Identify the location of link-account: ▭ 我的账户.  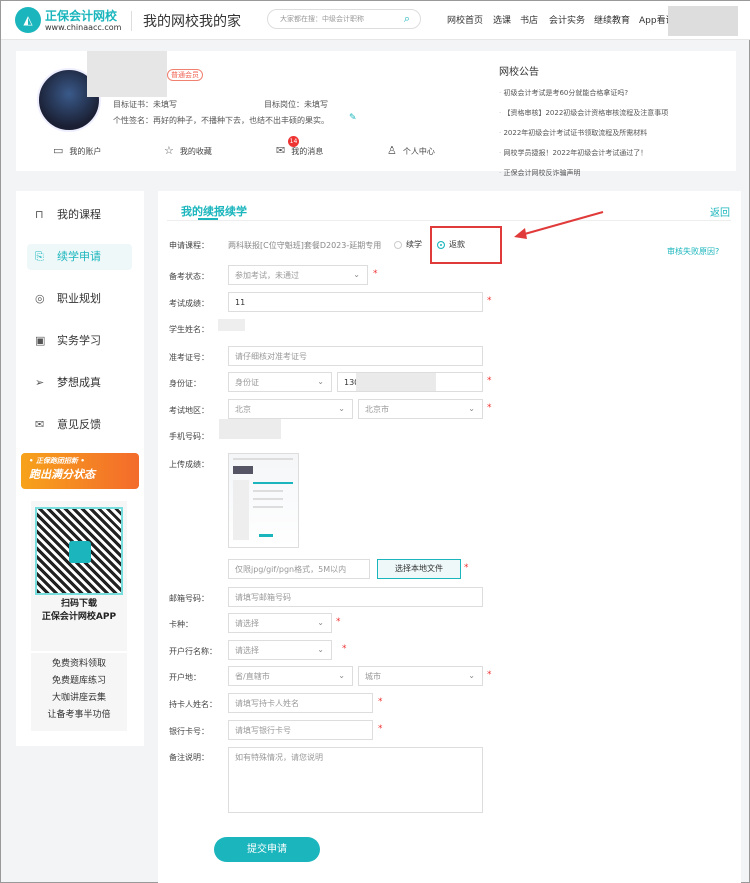
(77, 150).